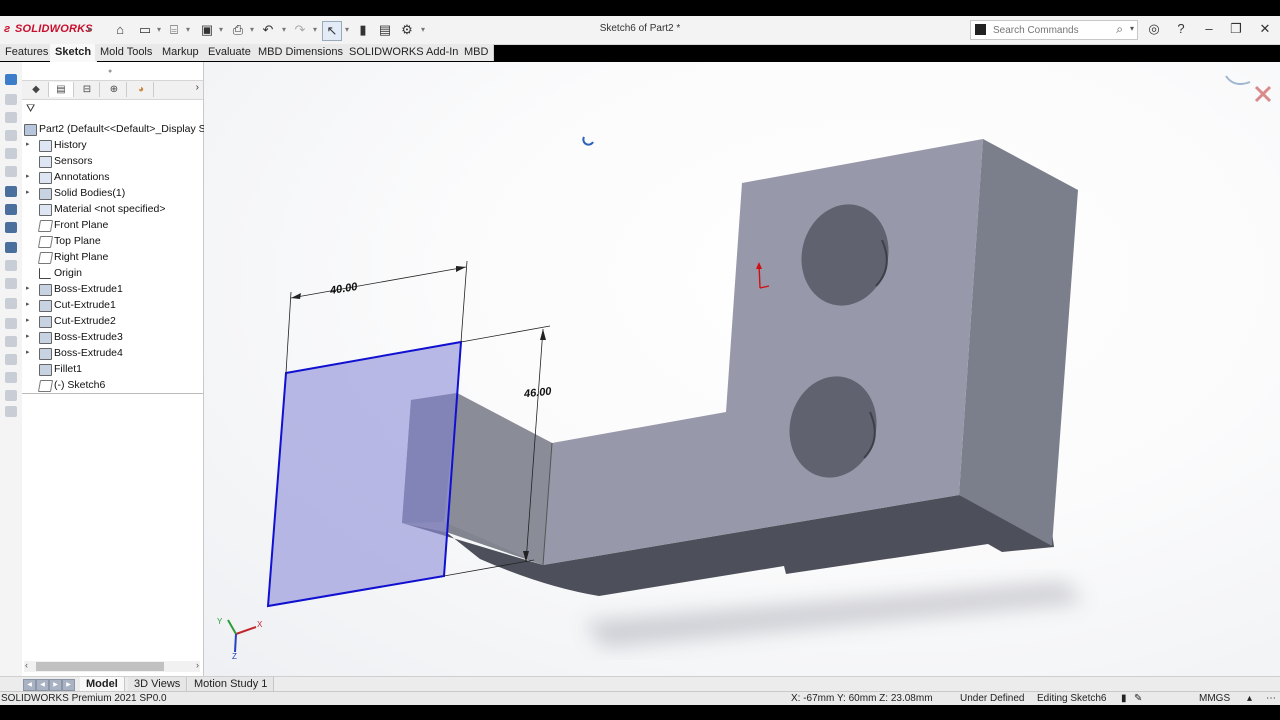 This screenshot has height=720, width=1280. Describe the element at coordinates (42, 685) in the screenshot. I see `prev-tab-icon: ◀` at that location.